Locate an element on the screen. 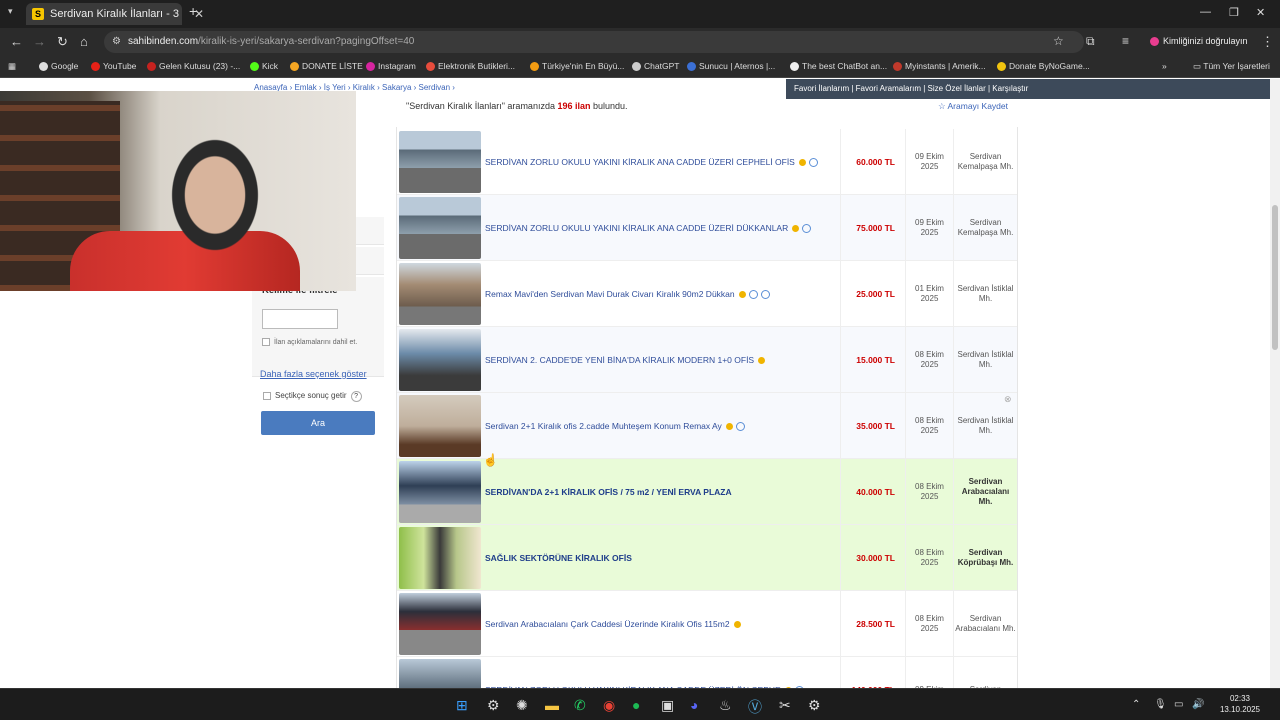 The height and width of the screenshot is (720, 1280). minimize-icon: — is located at coordinates (1205, 12).